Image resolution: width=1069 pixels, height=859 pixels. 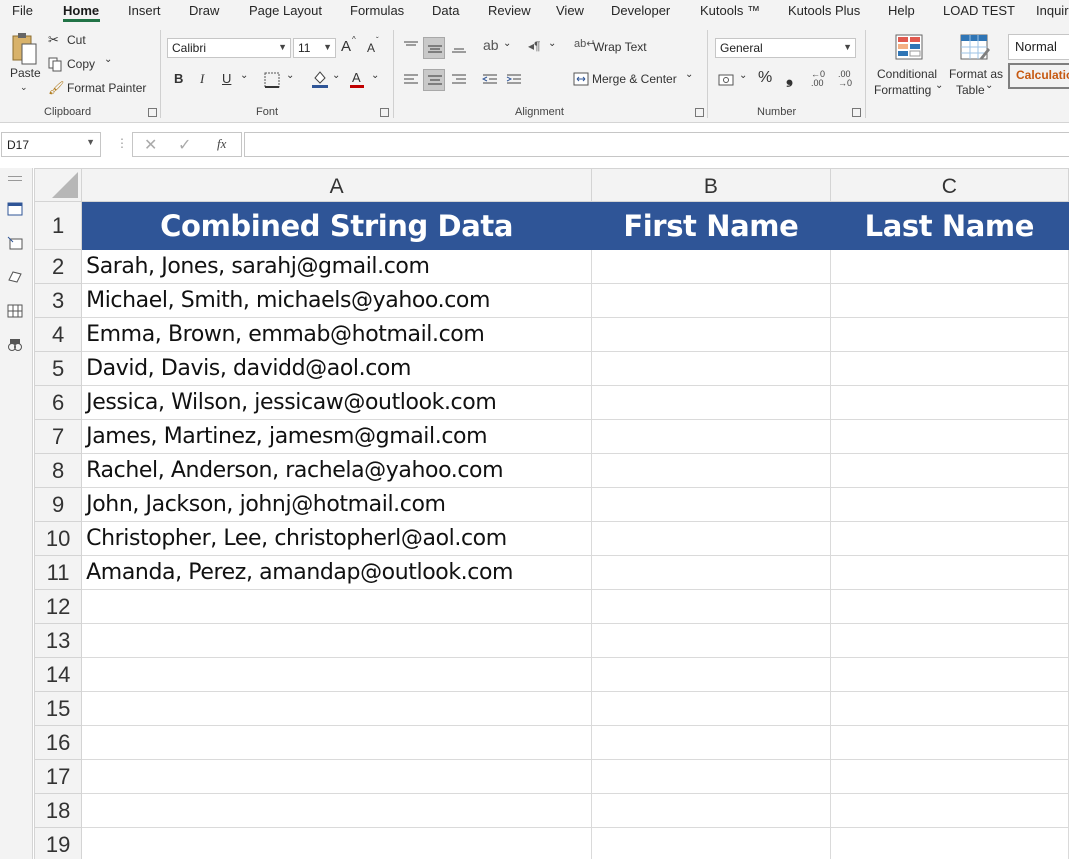 What do you see at coordinates (711, 402) in the screenshot?
I see `cell-b6` at bounding box center [711, 402].